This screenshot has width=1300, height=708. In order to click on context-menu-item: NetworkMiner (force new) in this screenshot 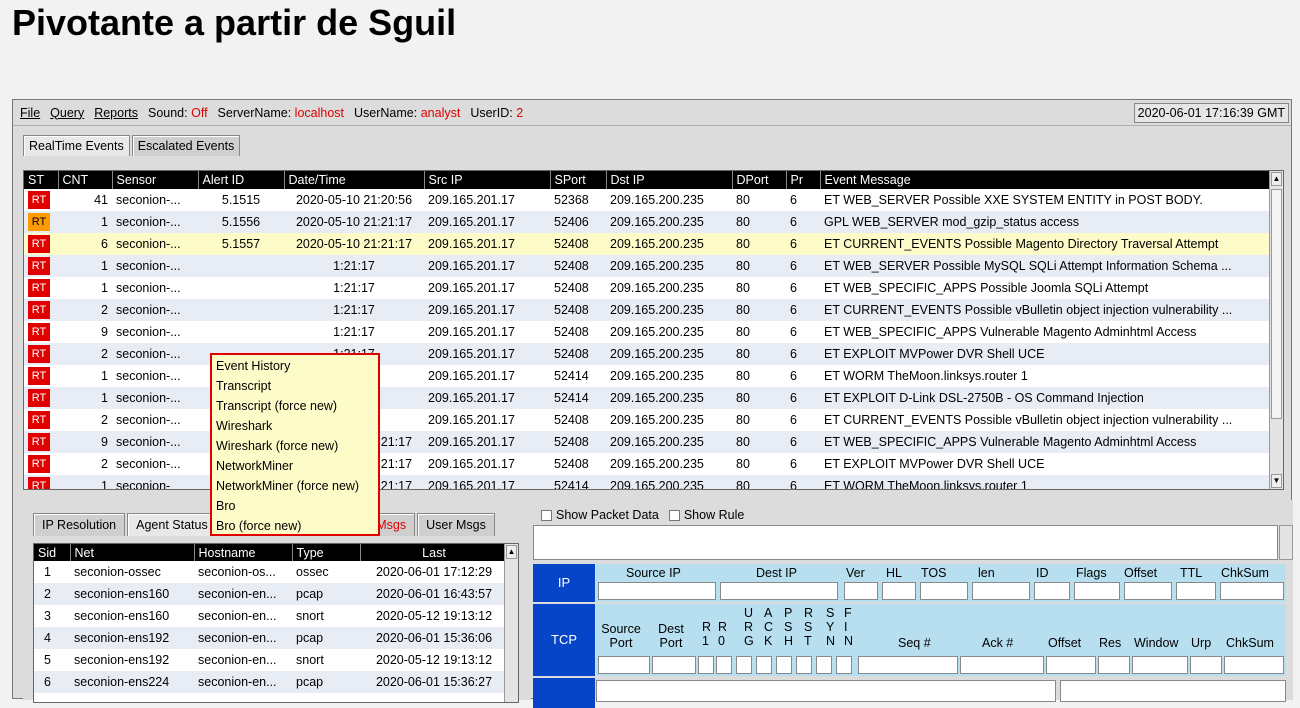, I will do `click(295, 486)`.